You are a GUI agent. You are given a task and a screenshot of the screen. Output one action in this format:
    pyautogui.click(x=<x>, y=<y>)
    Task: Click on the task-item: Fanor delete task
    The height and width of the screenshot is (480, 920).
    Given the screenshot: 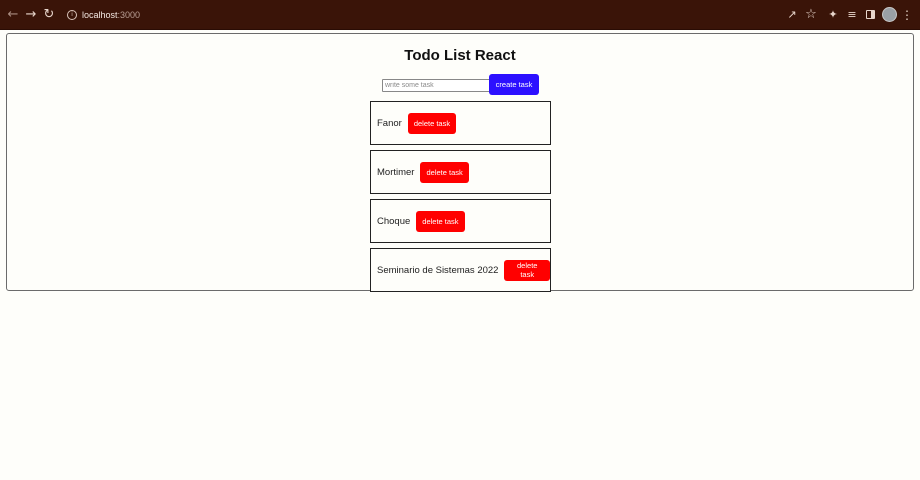 What is the action you would take?
    pyautogui.click(x=460, y=123)
    